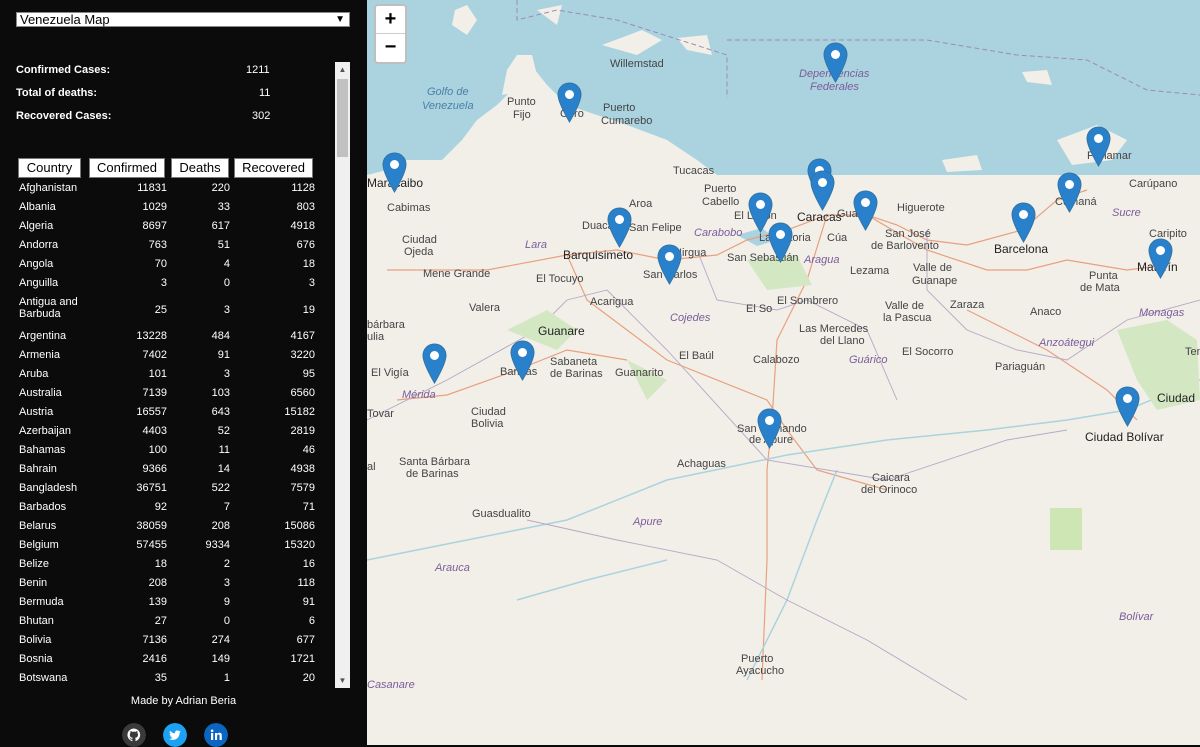 Image resolution: width=1200 pixels, height=747 pixels. What do you see at coordinates (43, 678) in the screenshot?
I see `country-cell: Botswana` at bounding box center [43, 678].